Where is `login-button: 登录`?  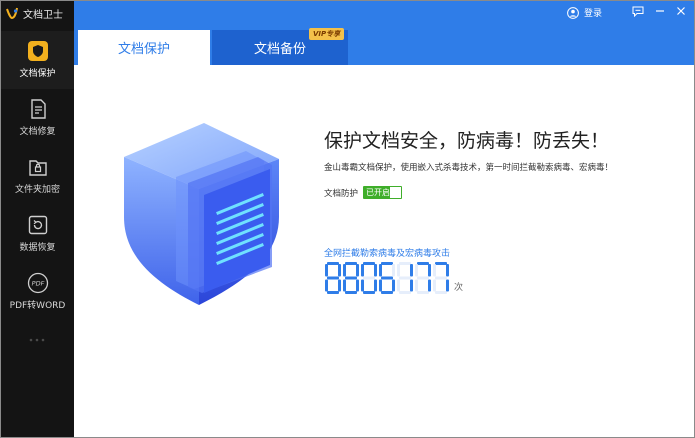 login-button: 登录 is located at coordinates (584, 12).